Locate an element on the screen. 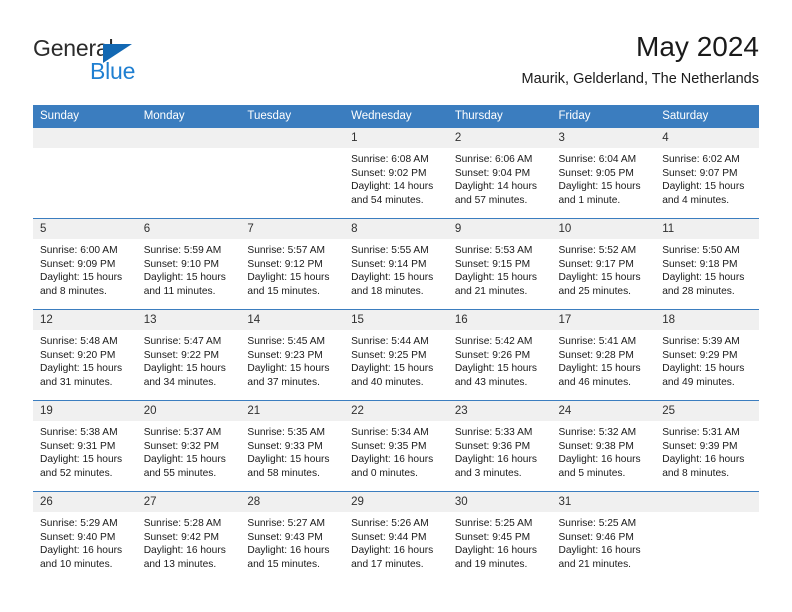 Image resolution: width=792 pixels, height=612 pixels. day-number: 19 is located at coordinates (85, 411).